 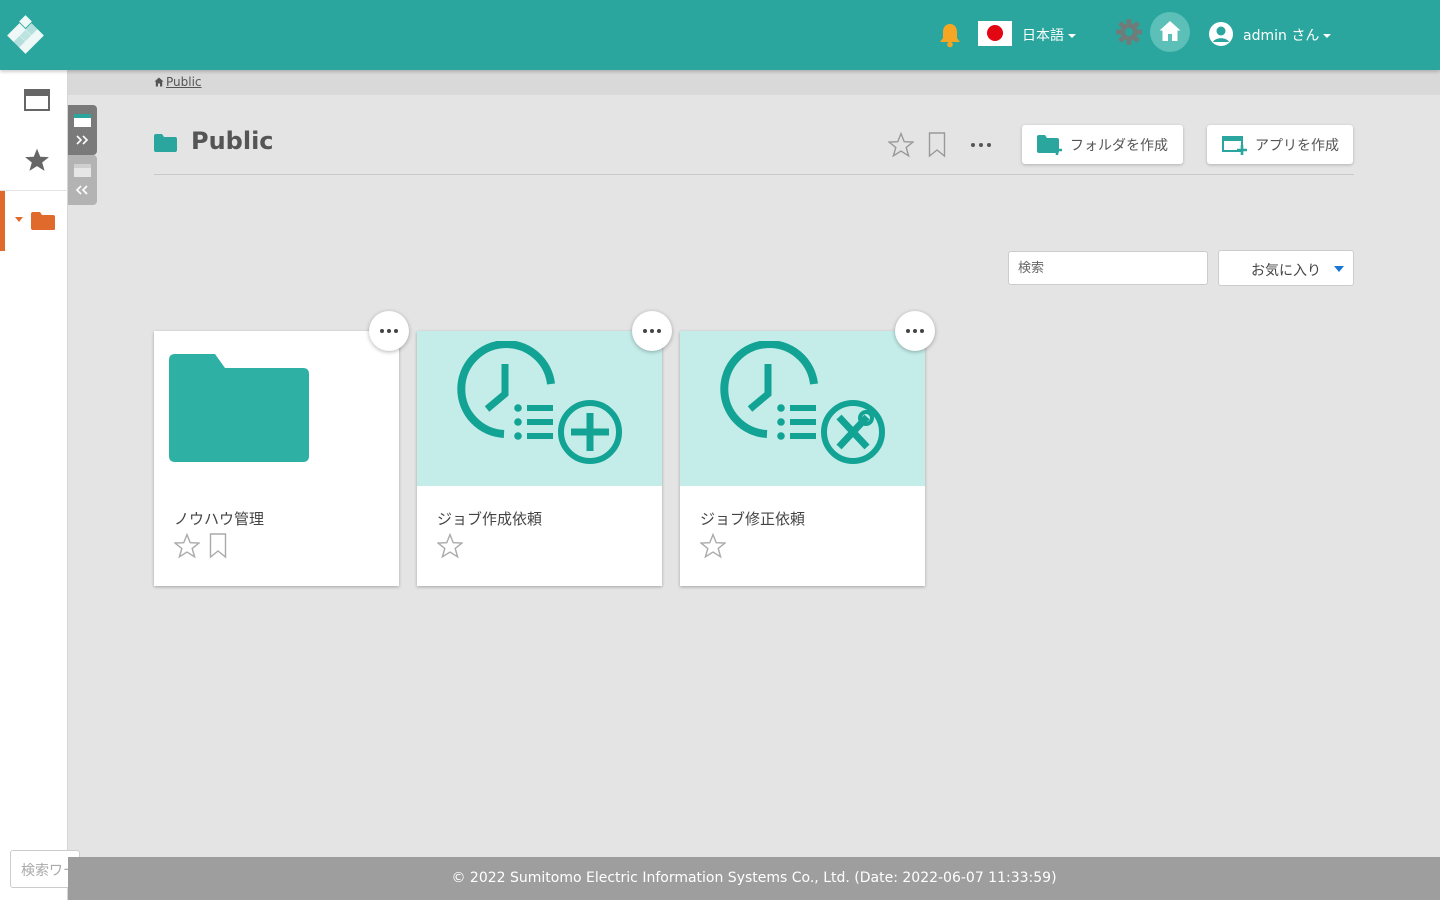 What do you see at coordinates (754, 82) in the screenshot?
I see `breadcrumb-bar` at bounding box center [754, 82].